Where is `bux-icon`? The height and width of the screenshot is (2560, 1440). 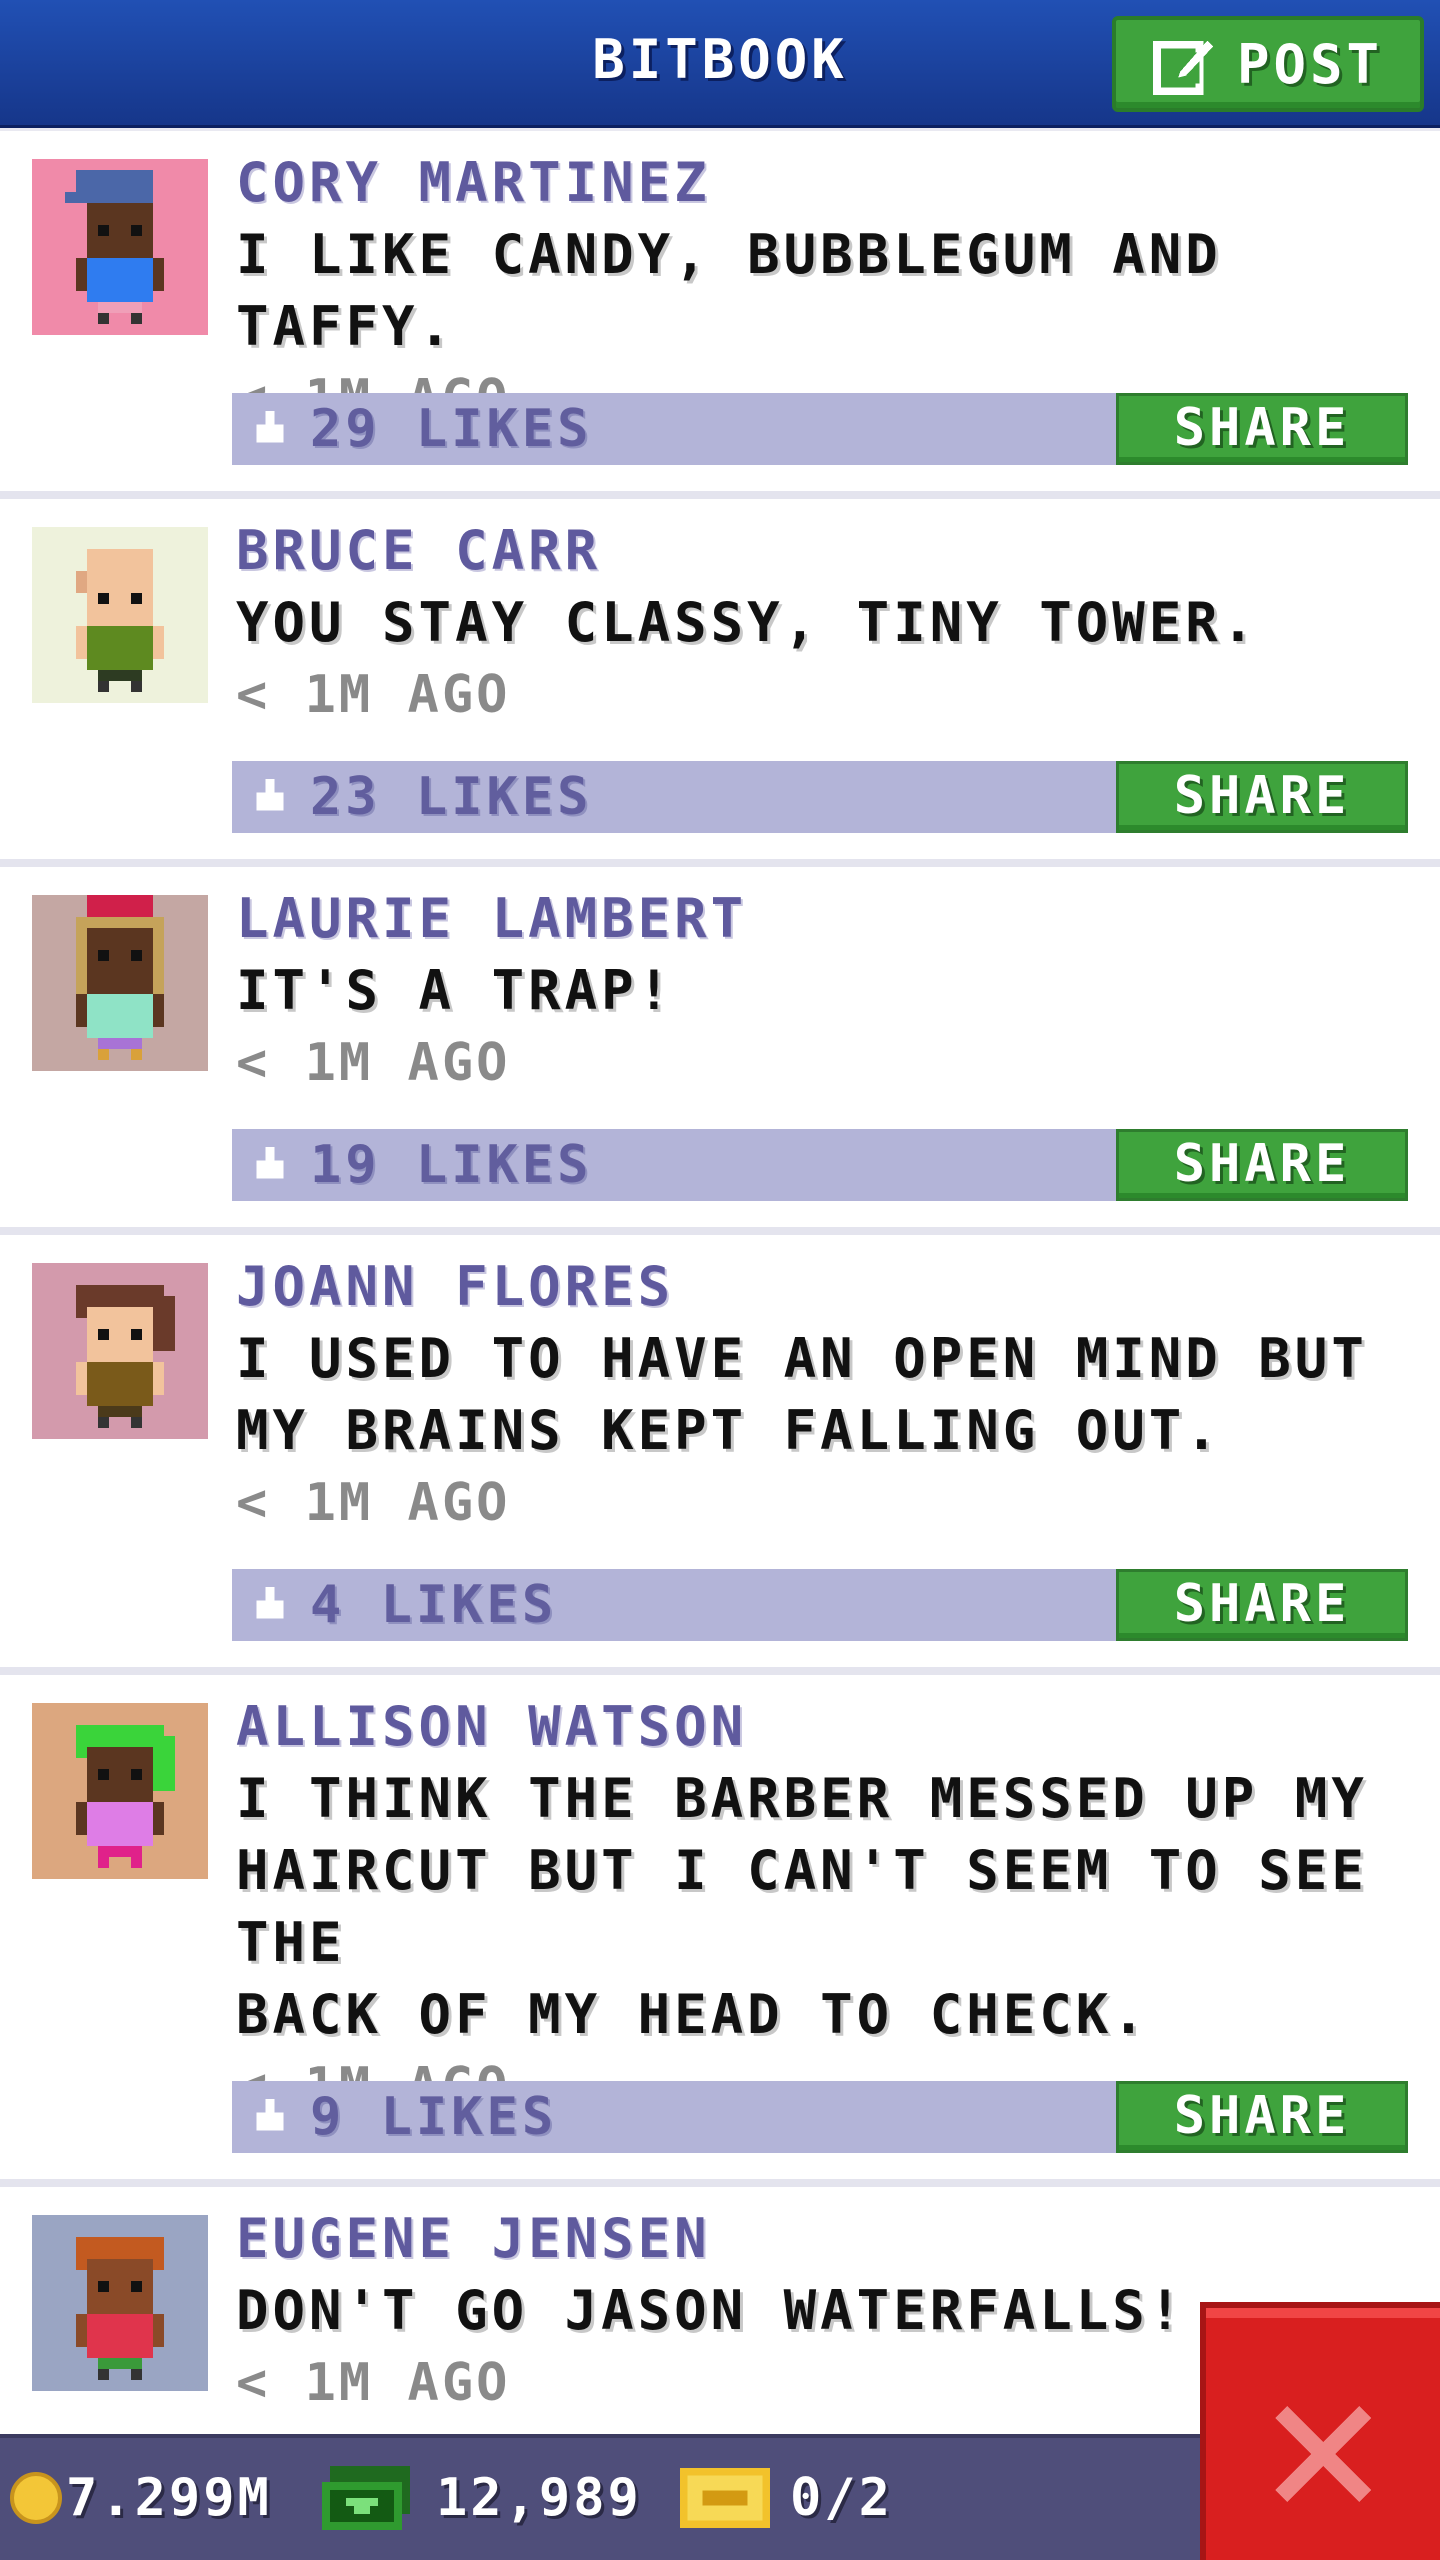
bux-icon is located at coordinates (366, 2498).